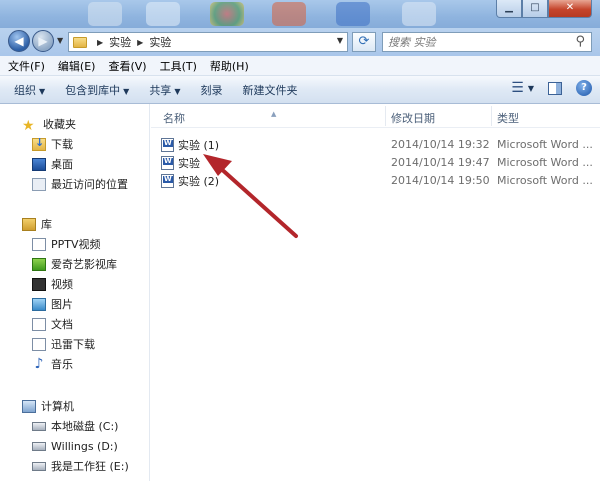 This screenshot has height=481, width=600. Describe the element at coordinates (39, 304) in the screenshot. I see `picture-library-icon` at that location.